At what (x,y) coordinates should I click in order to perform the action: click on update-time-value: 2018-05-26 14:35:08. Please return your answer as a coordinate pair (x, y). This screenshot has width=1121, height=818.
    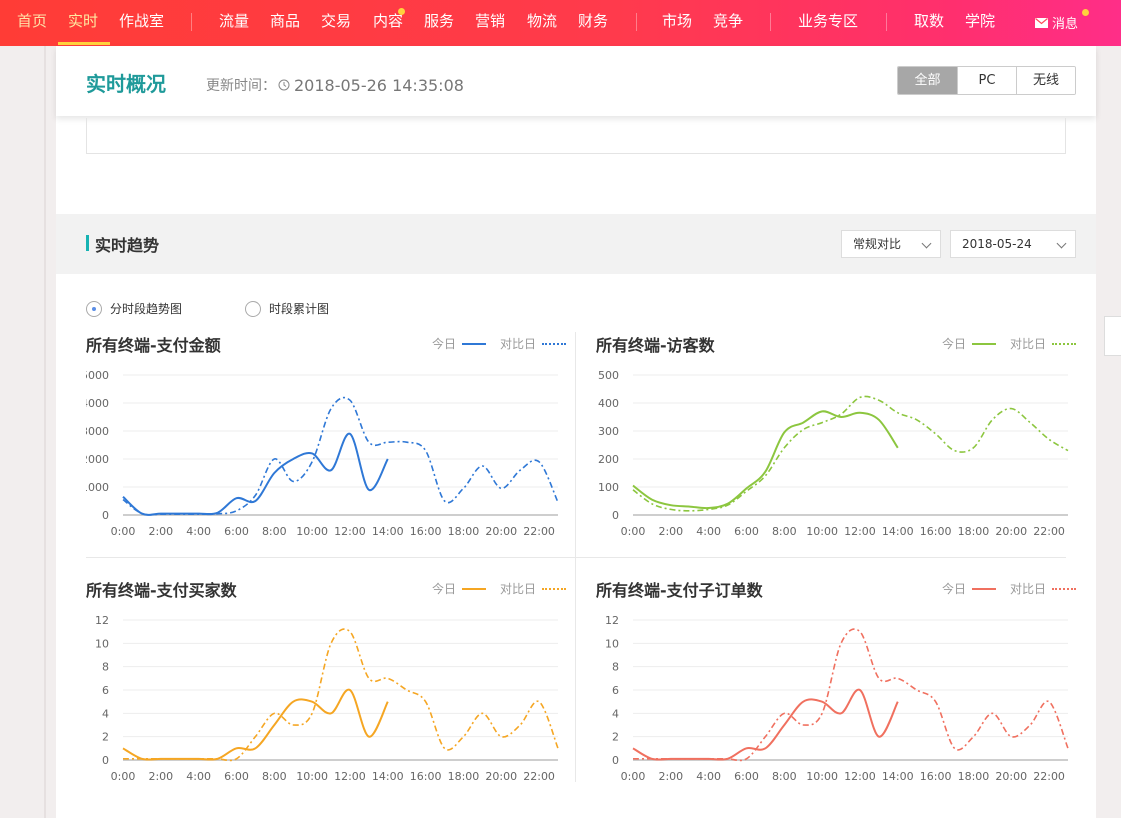
    Looking at the image, I should click on (379, 85).